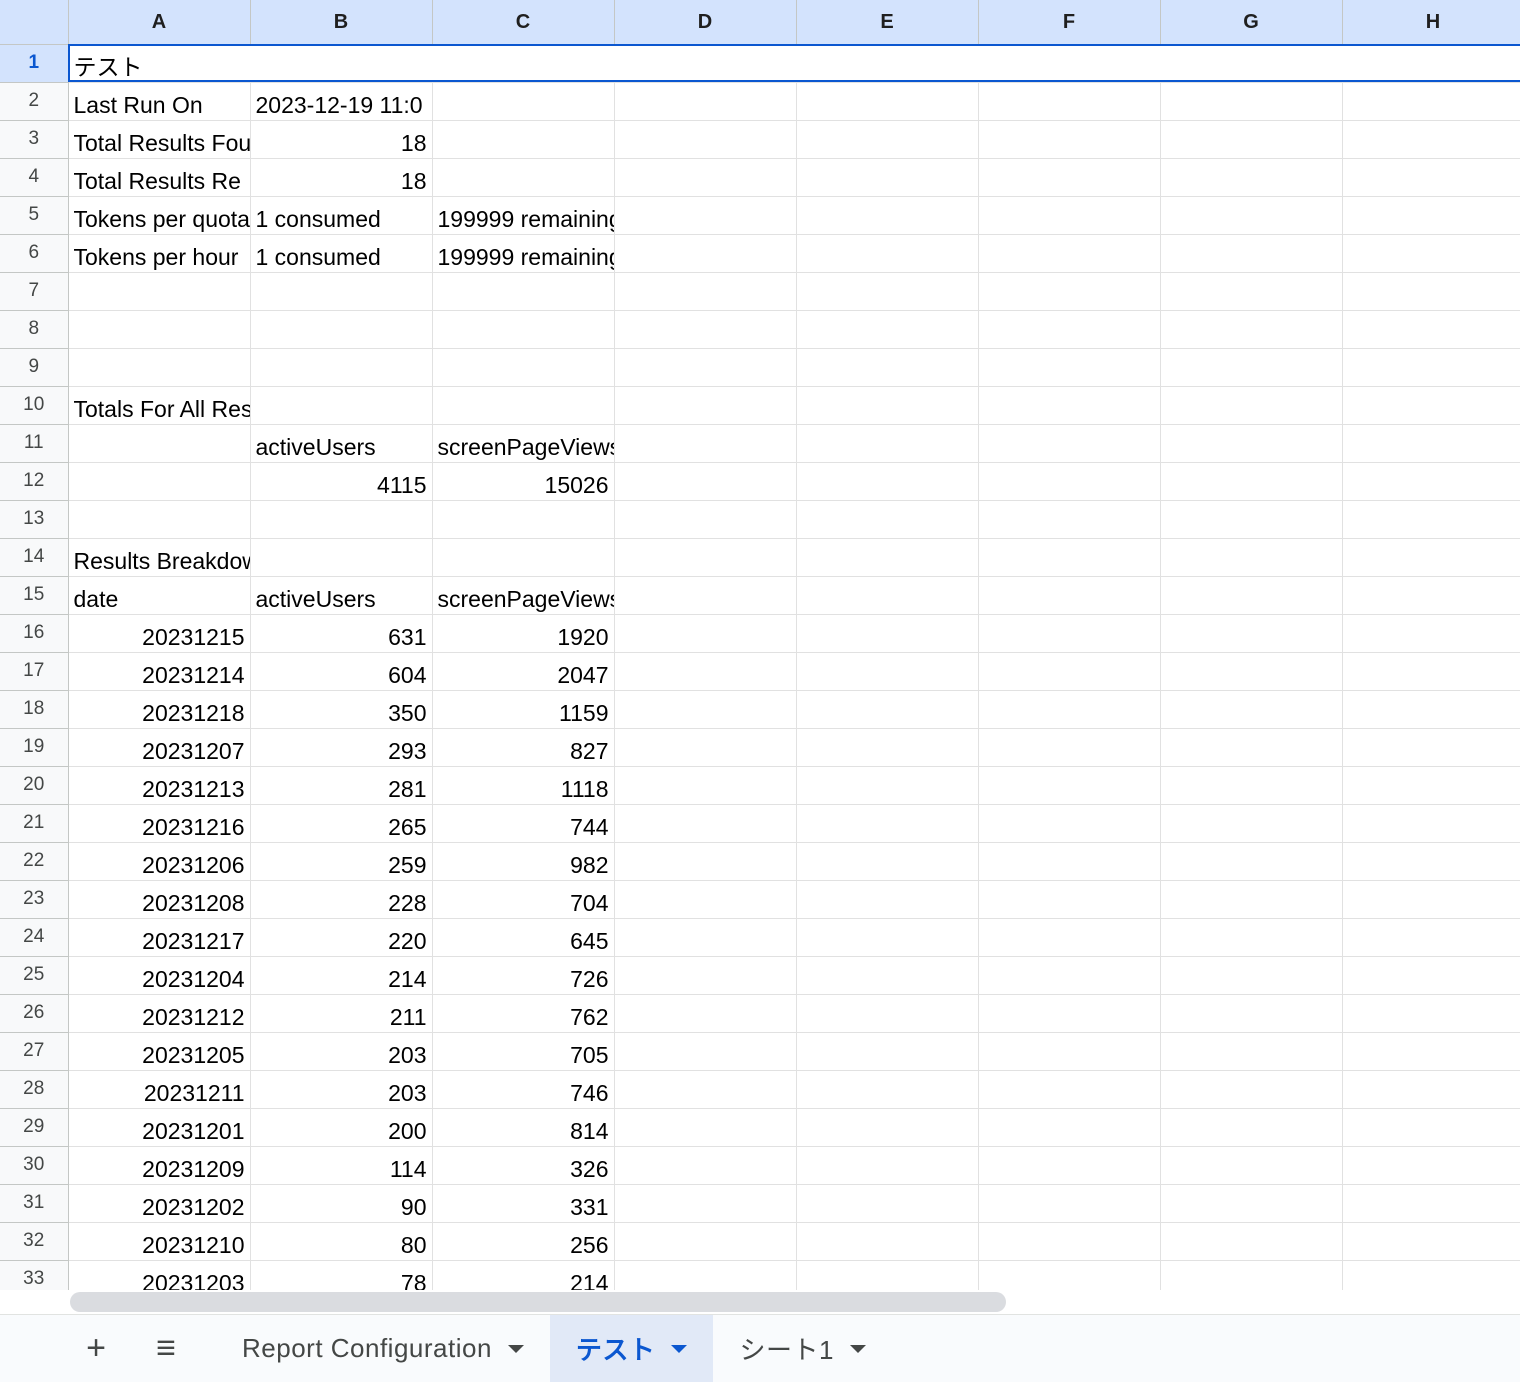  What do you see at coordinates (159, 709) in the screenshot?
I see `cell-a18: 20231218` at bounding box center [159, 709].